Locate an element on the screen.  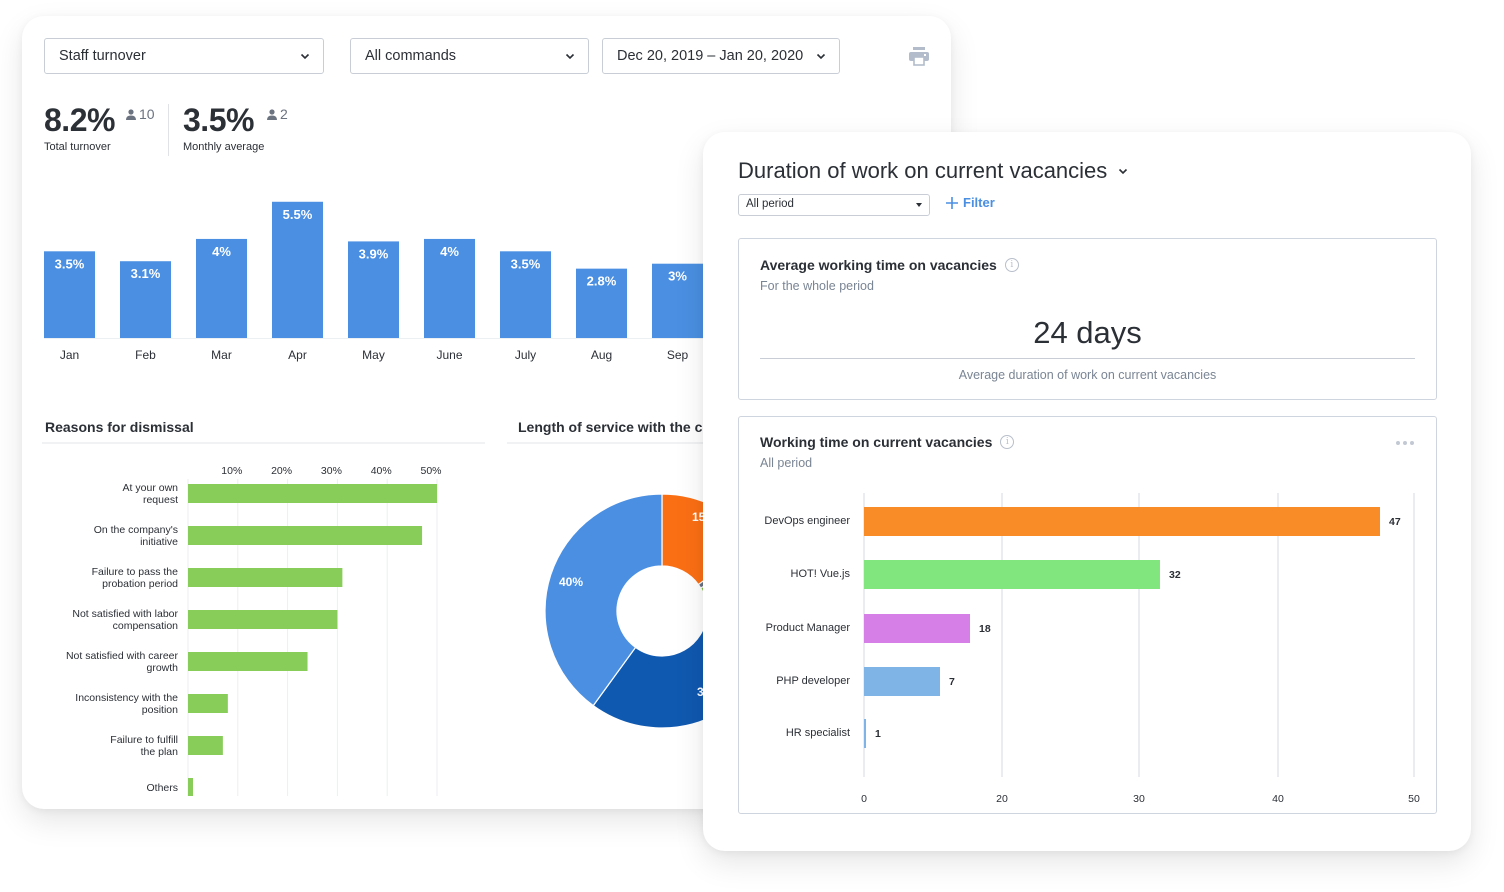
x-tick-label: 40% is located at coordinates (381, 471).